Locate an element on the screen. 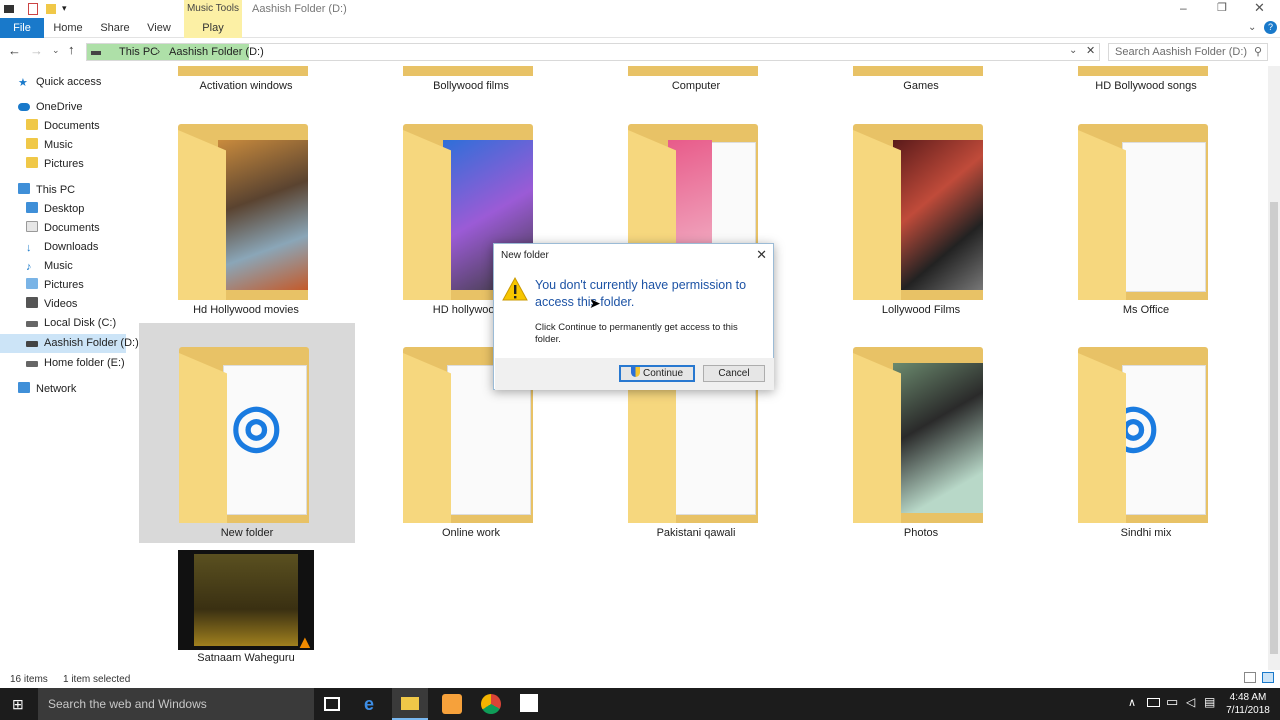  address-dropdown-icon: ⌄ is located at coordinates (1073, 50).